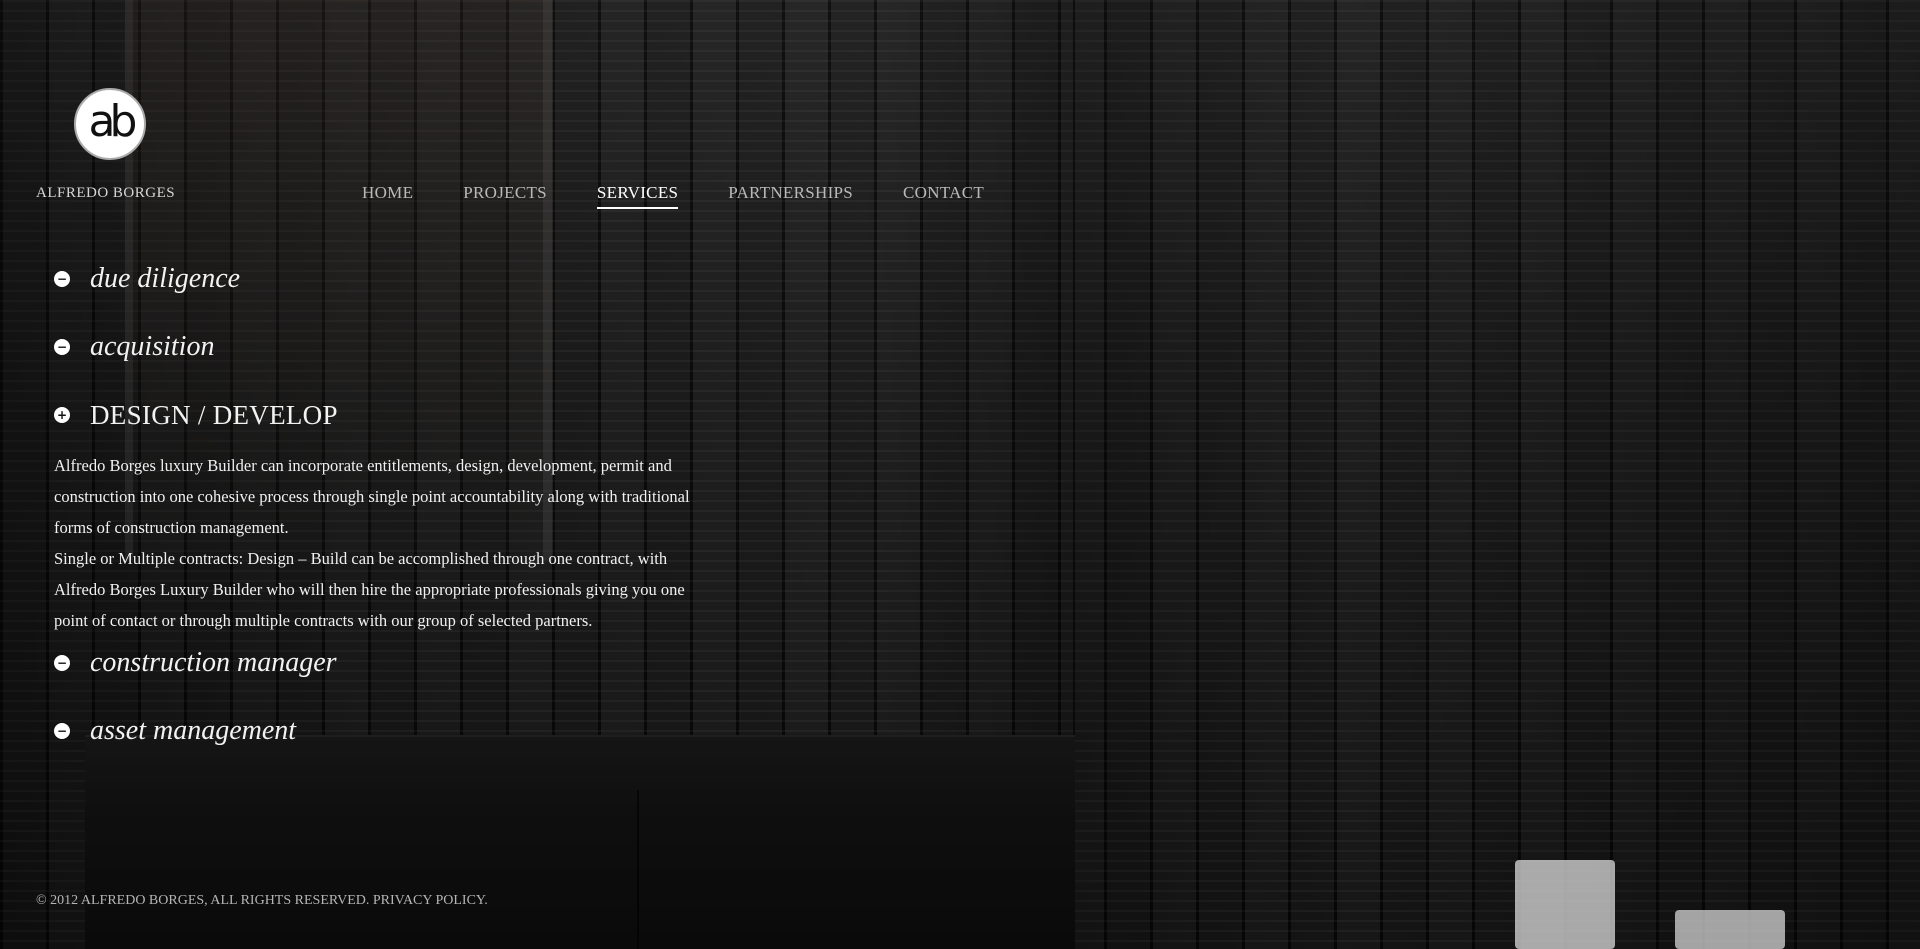 This screenshot has width=1920, height=949. Describe the element at coordinates (213, 663) in the screenshot. I see `service-title: construction manager` at that location.